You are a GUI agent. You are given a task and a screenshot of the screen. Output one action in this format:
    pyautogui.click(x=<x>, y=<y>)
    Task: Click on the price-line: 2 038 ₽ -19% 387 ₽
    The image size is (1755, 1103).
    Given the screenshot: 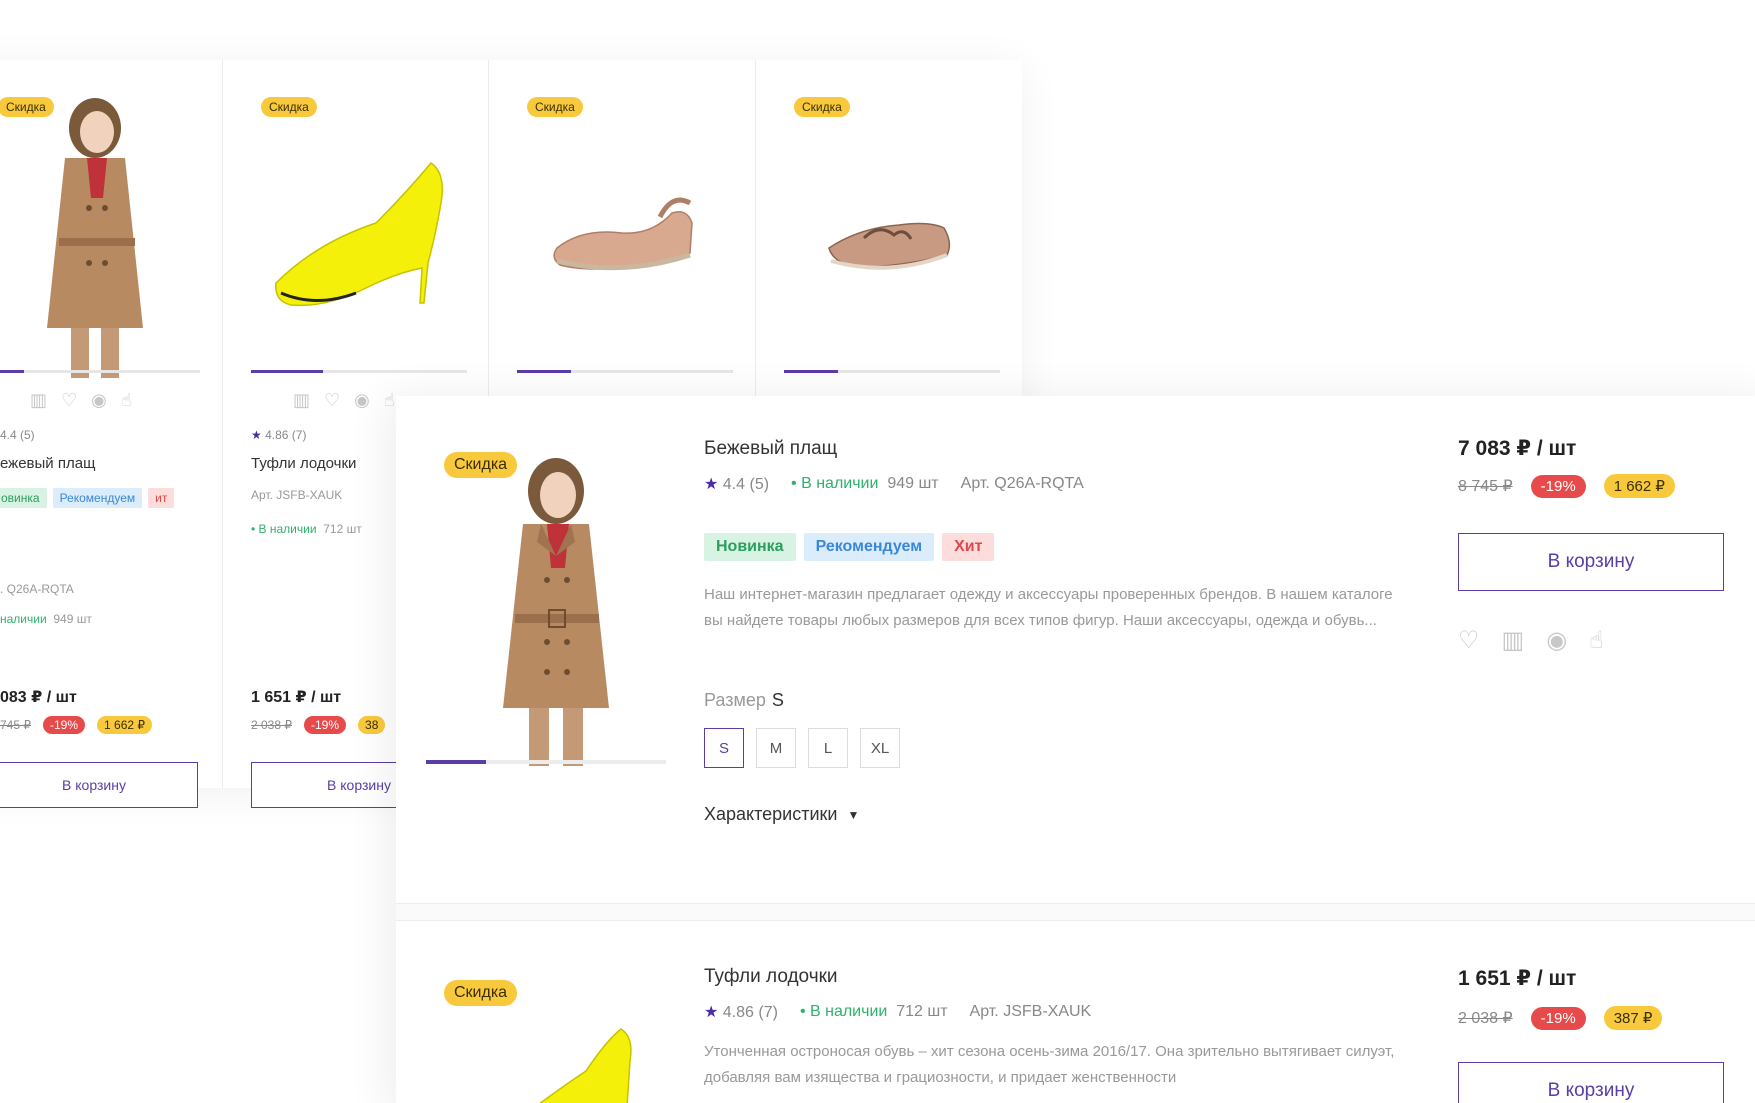 What is the action you would take?
    pyautogui.click(x=1560, y=1018)
    